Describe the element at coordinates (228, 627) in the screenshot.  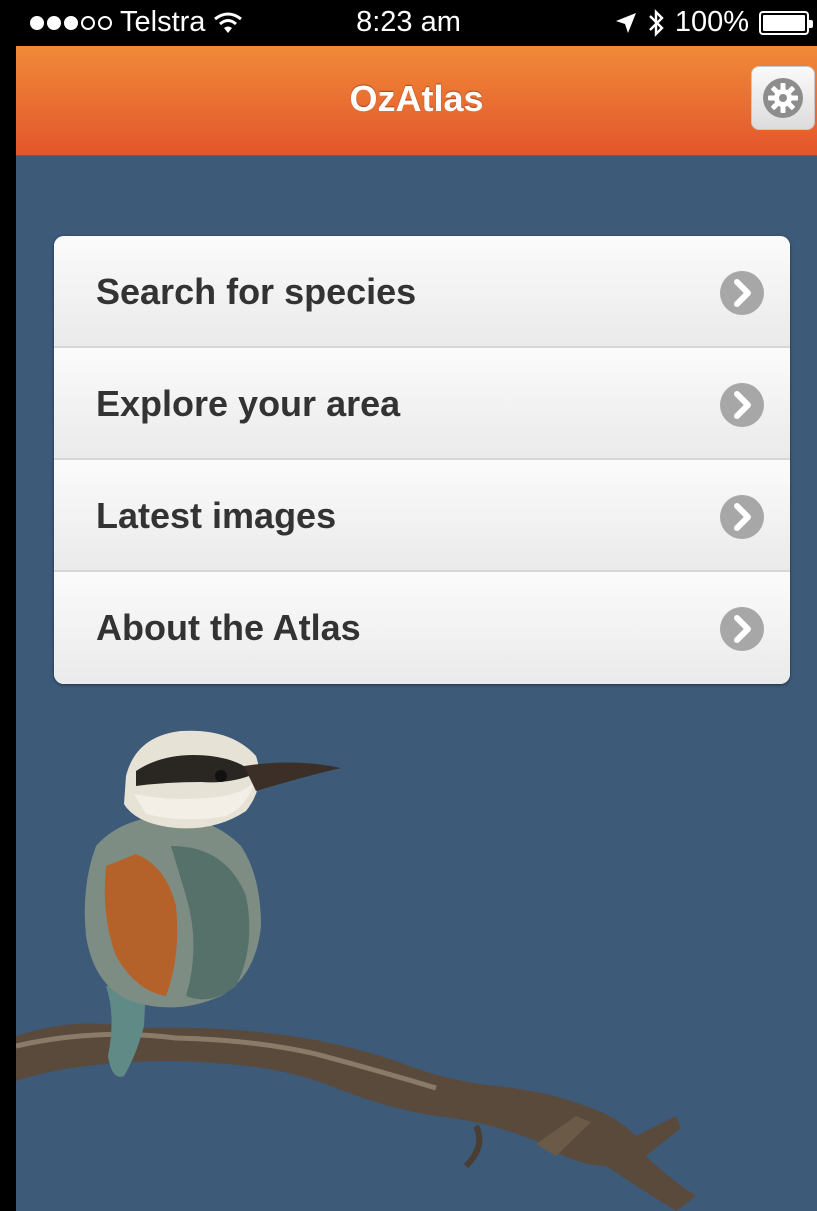
I see `menu-item-label: About the Atlas` at that location.